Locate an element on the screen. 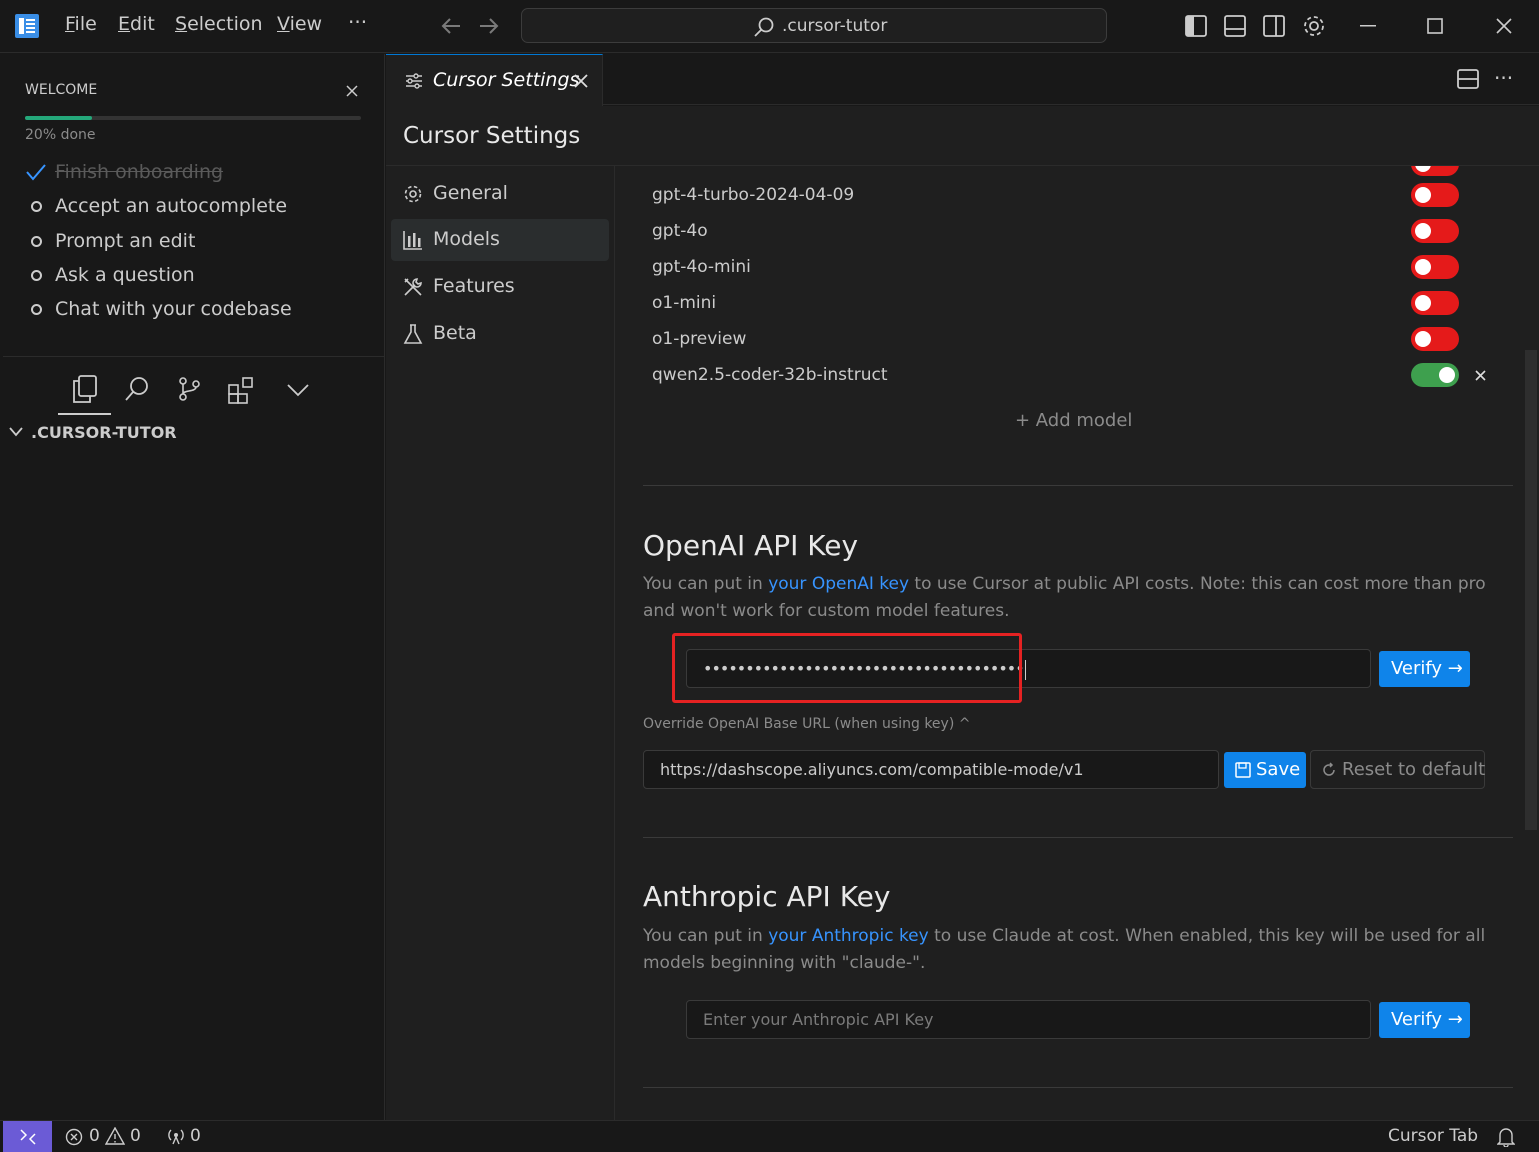 Image resolution: width=1539 pixels, height=1152 pixels. model-name: qwen2.5-coder-32b-instruct is located at coordinates (770, 375).